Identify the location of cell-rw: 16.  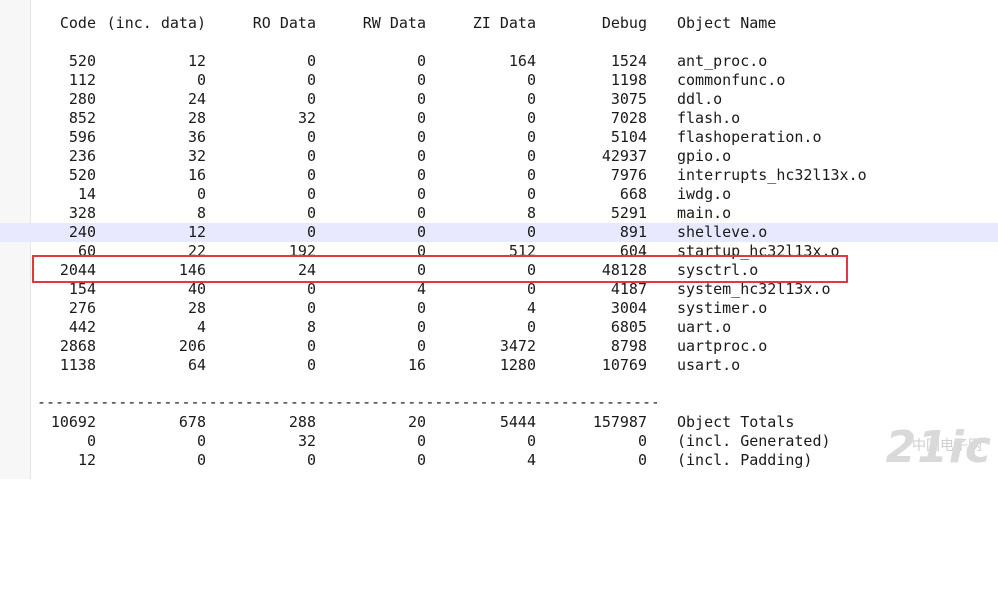
(416, 365).